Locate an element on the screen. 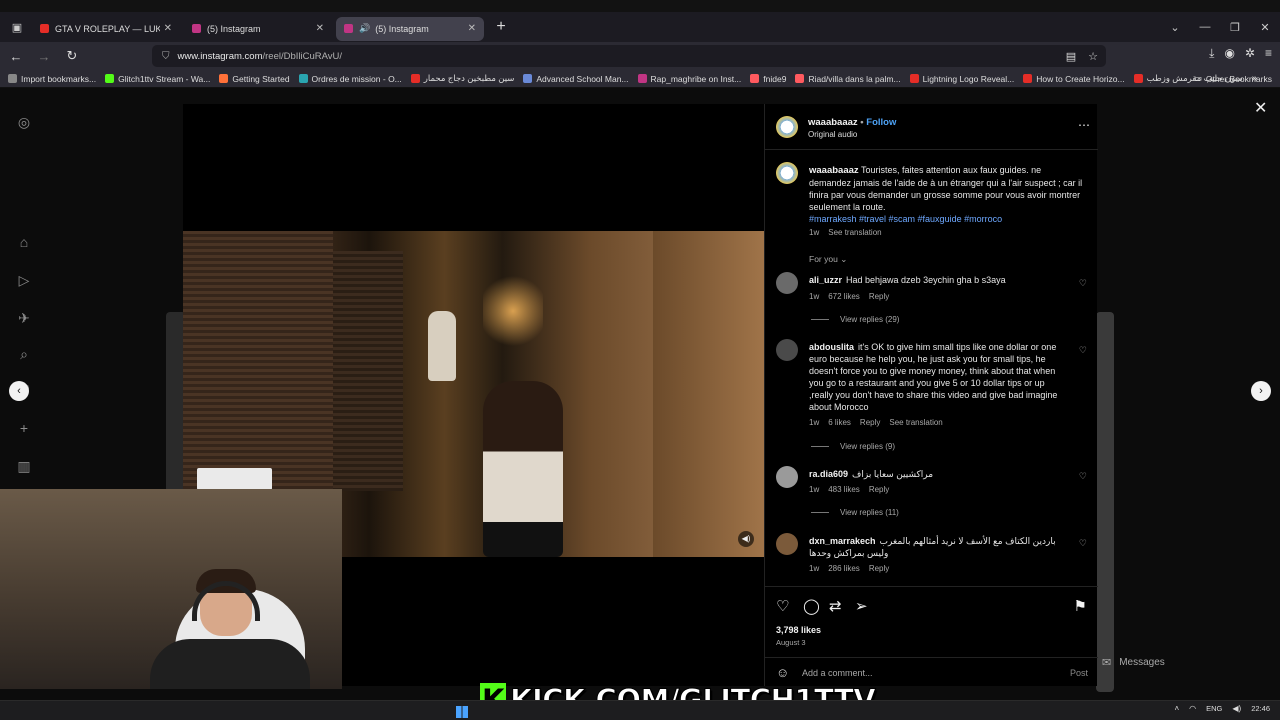 Image resolution: width=1280 pixels, height=720 pixels. comment-username: ra.dia609 is located at coordinates (828, 474).